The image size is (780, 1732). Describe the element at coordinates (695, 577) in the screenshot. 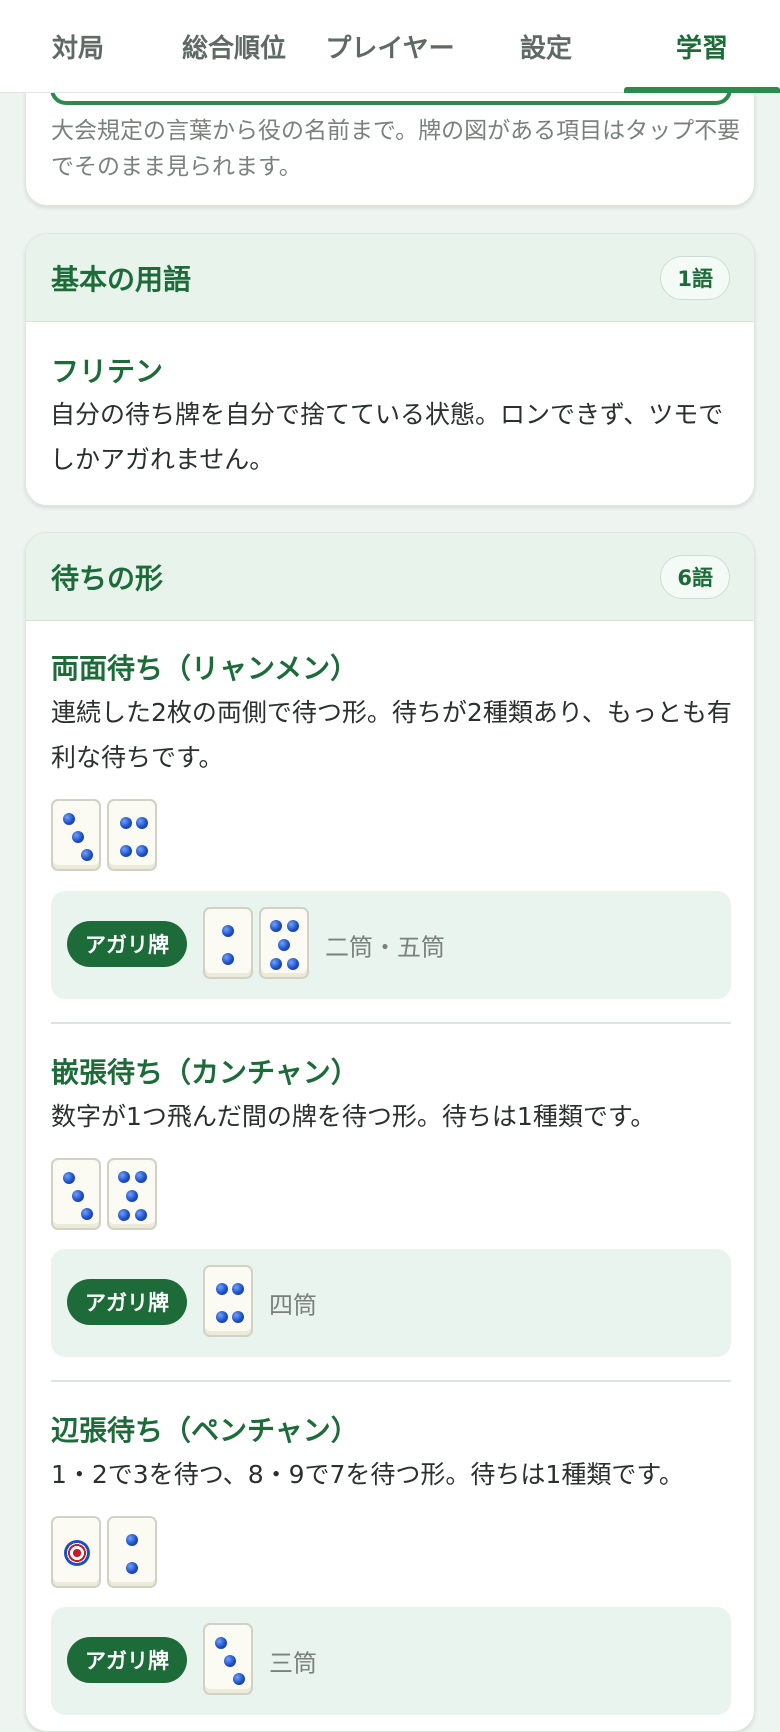

I see `term-count-badge: 6語` at that location.